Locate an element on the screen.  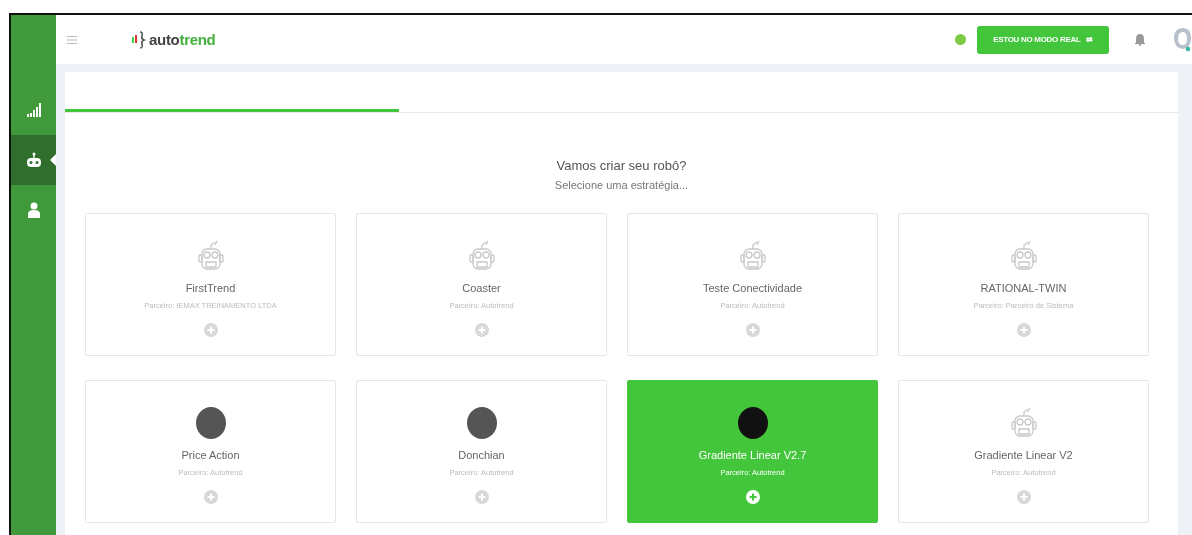
logo-text: autotrend is located at coordinates (182, 39).